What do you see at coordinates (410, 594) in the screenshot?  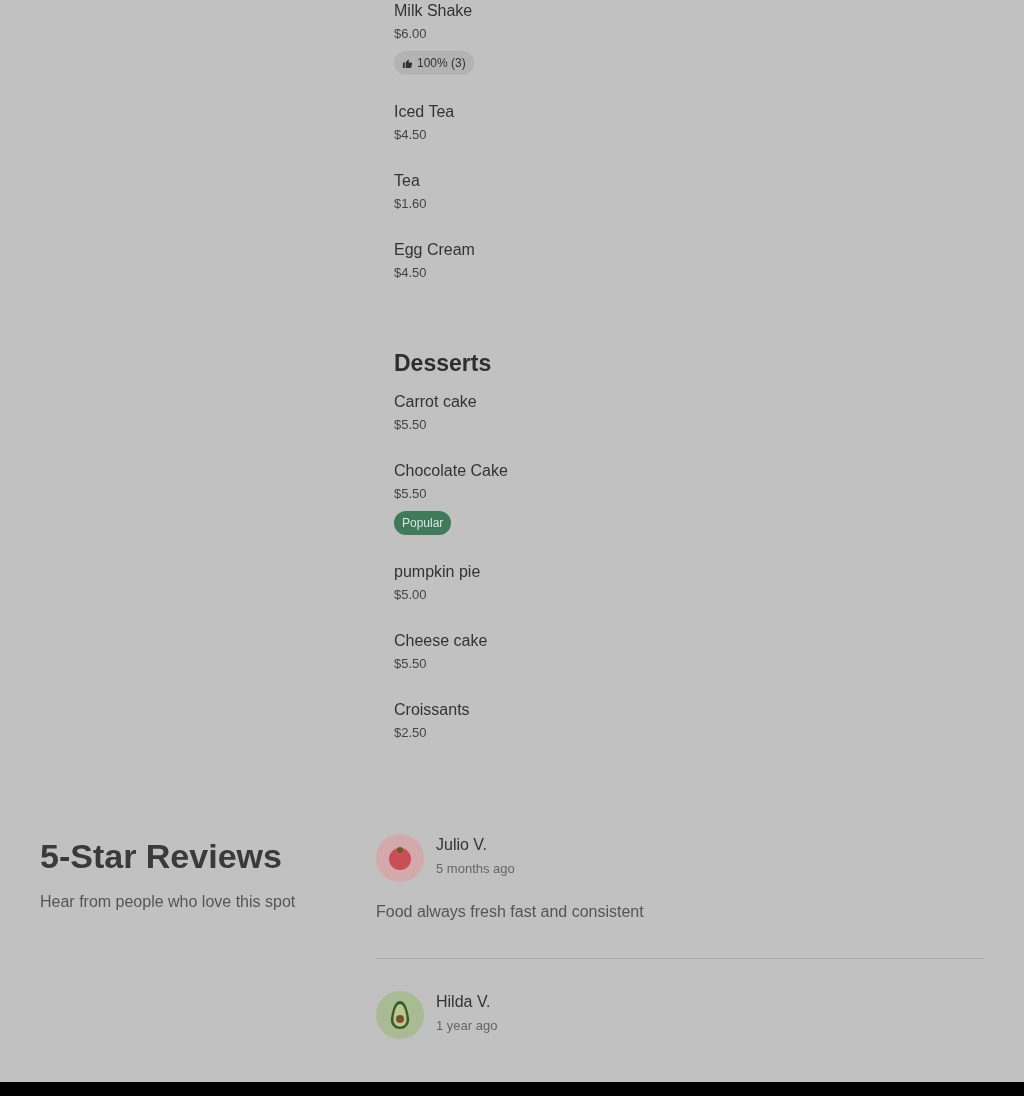 I see `item-price: $5.00` at bounding box center [410, 594].